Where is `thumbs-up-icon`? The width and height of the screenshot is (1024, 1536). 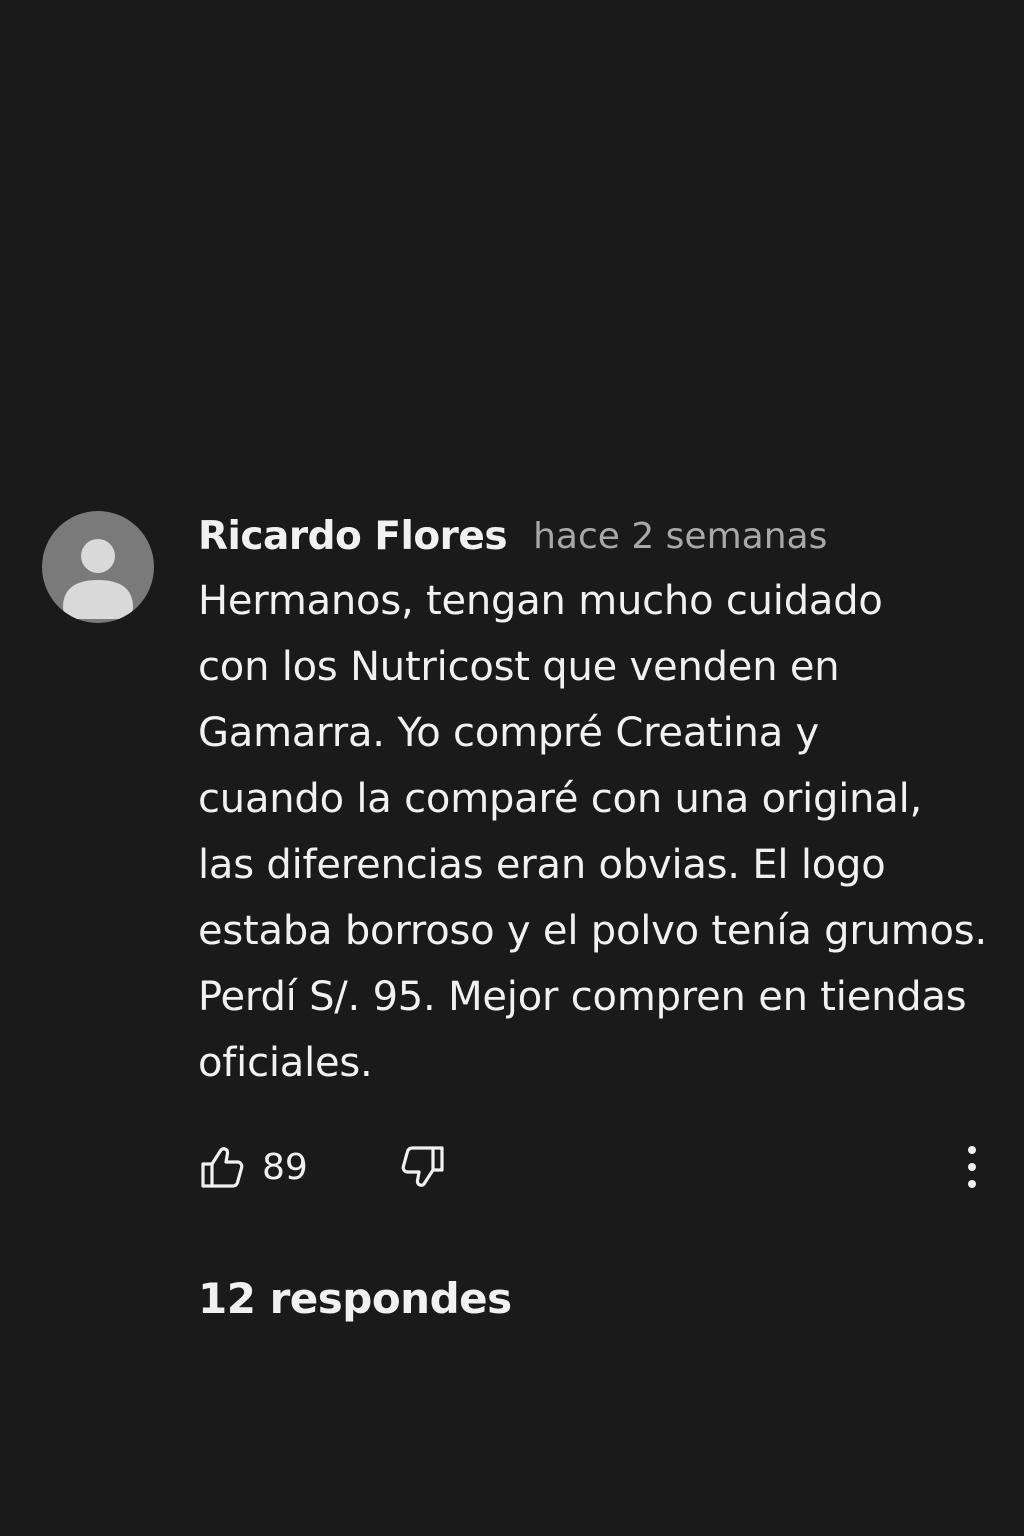 thumbs-up-icon is located at coordinates (222, 1167).